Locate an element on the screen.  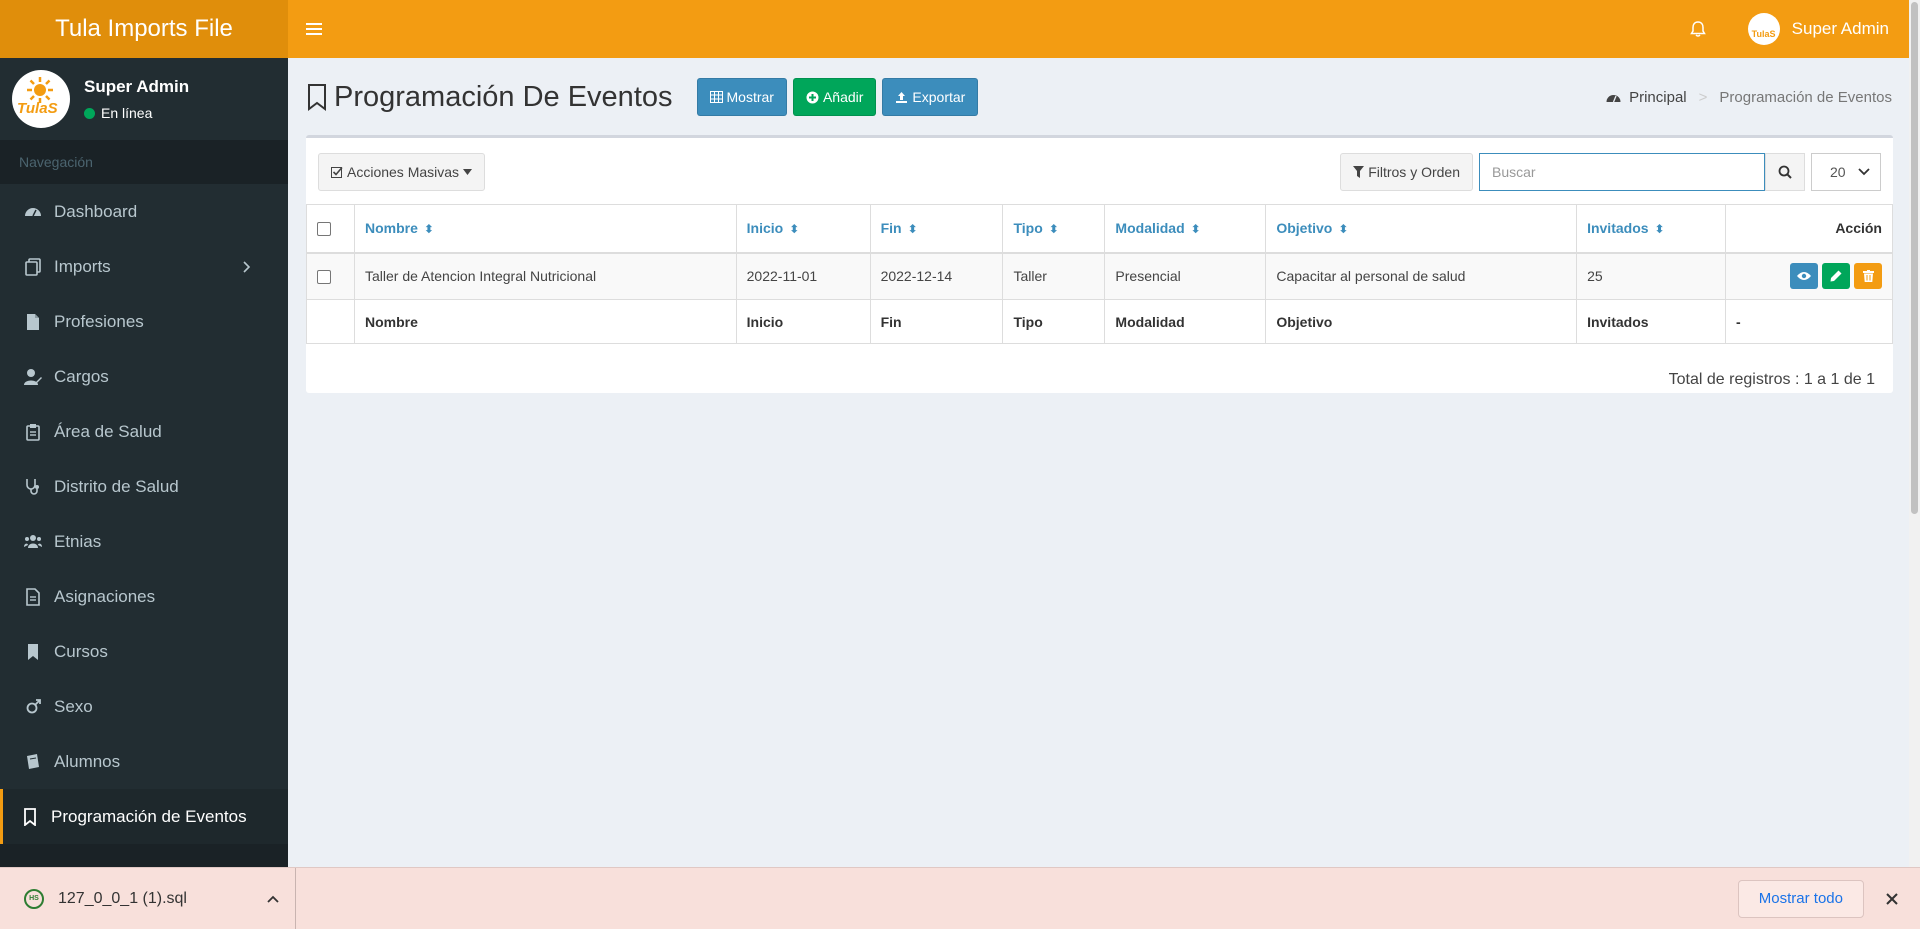
sidebar-item-cursos: Cursos is located at coordinates (144, 651).